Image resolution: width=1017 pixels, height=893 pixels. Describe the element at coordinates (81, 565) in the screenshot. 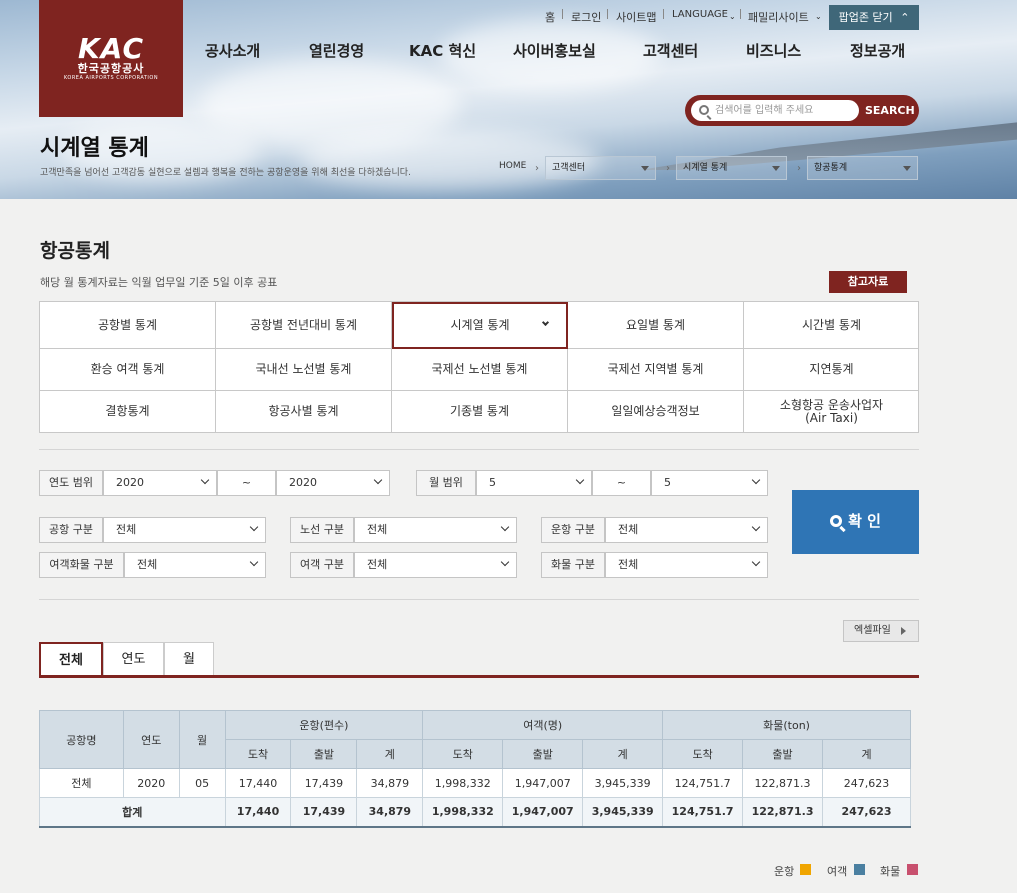

I see `passenger-cargo-label: 여객화물 구분` at that location.